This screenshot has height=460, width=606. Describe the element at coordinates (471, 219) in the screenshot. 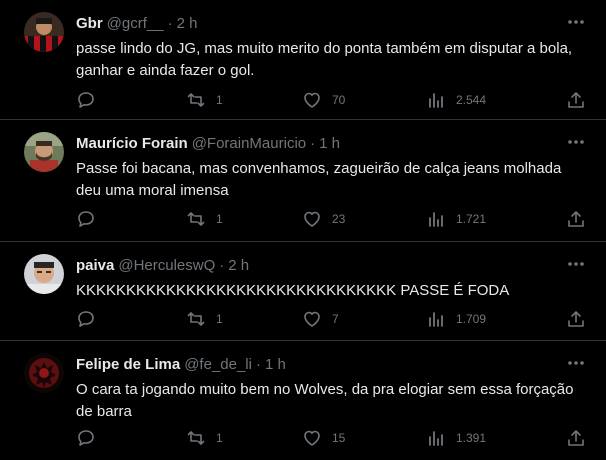

I see `views-count: 1.721` at that location.